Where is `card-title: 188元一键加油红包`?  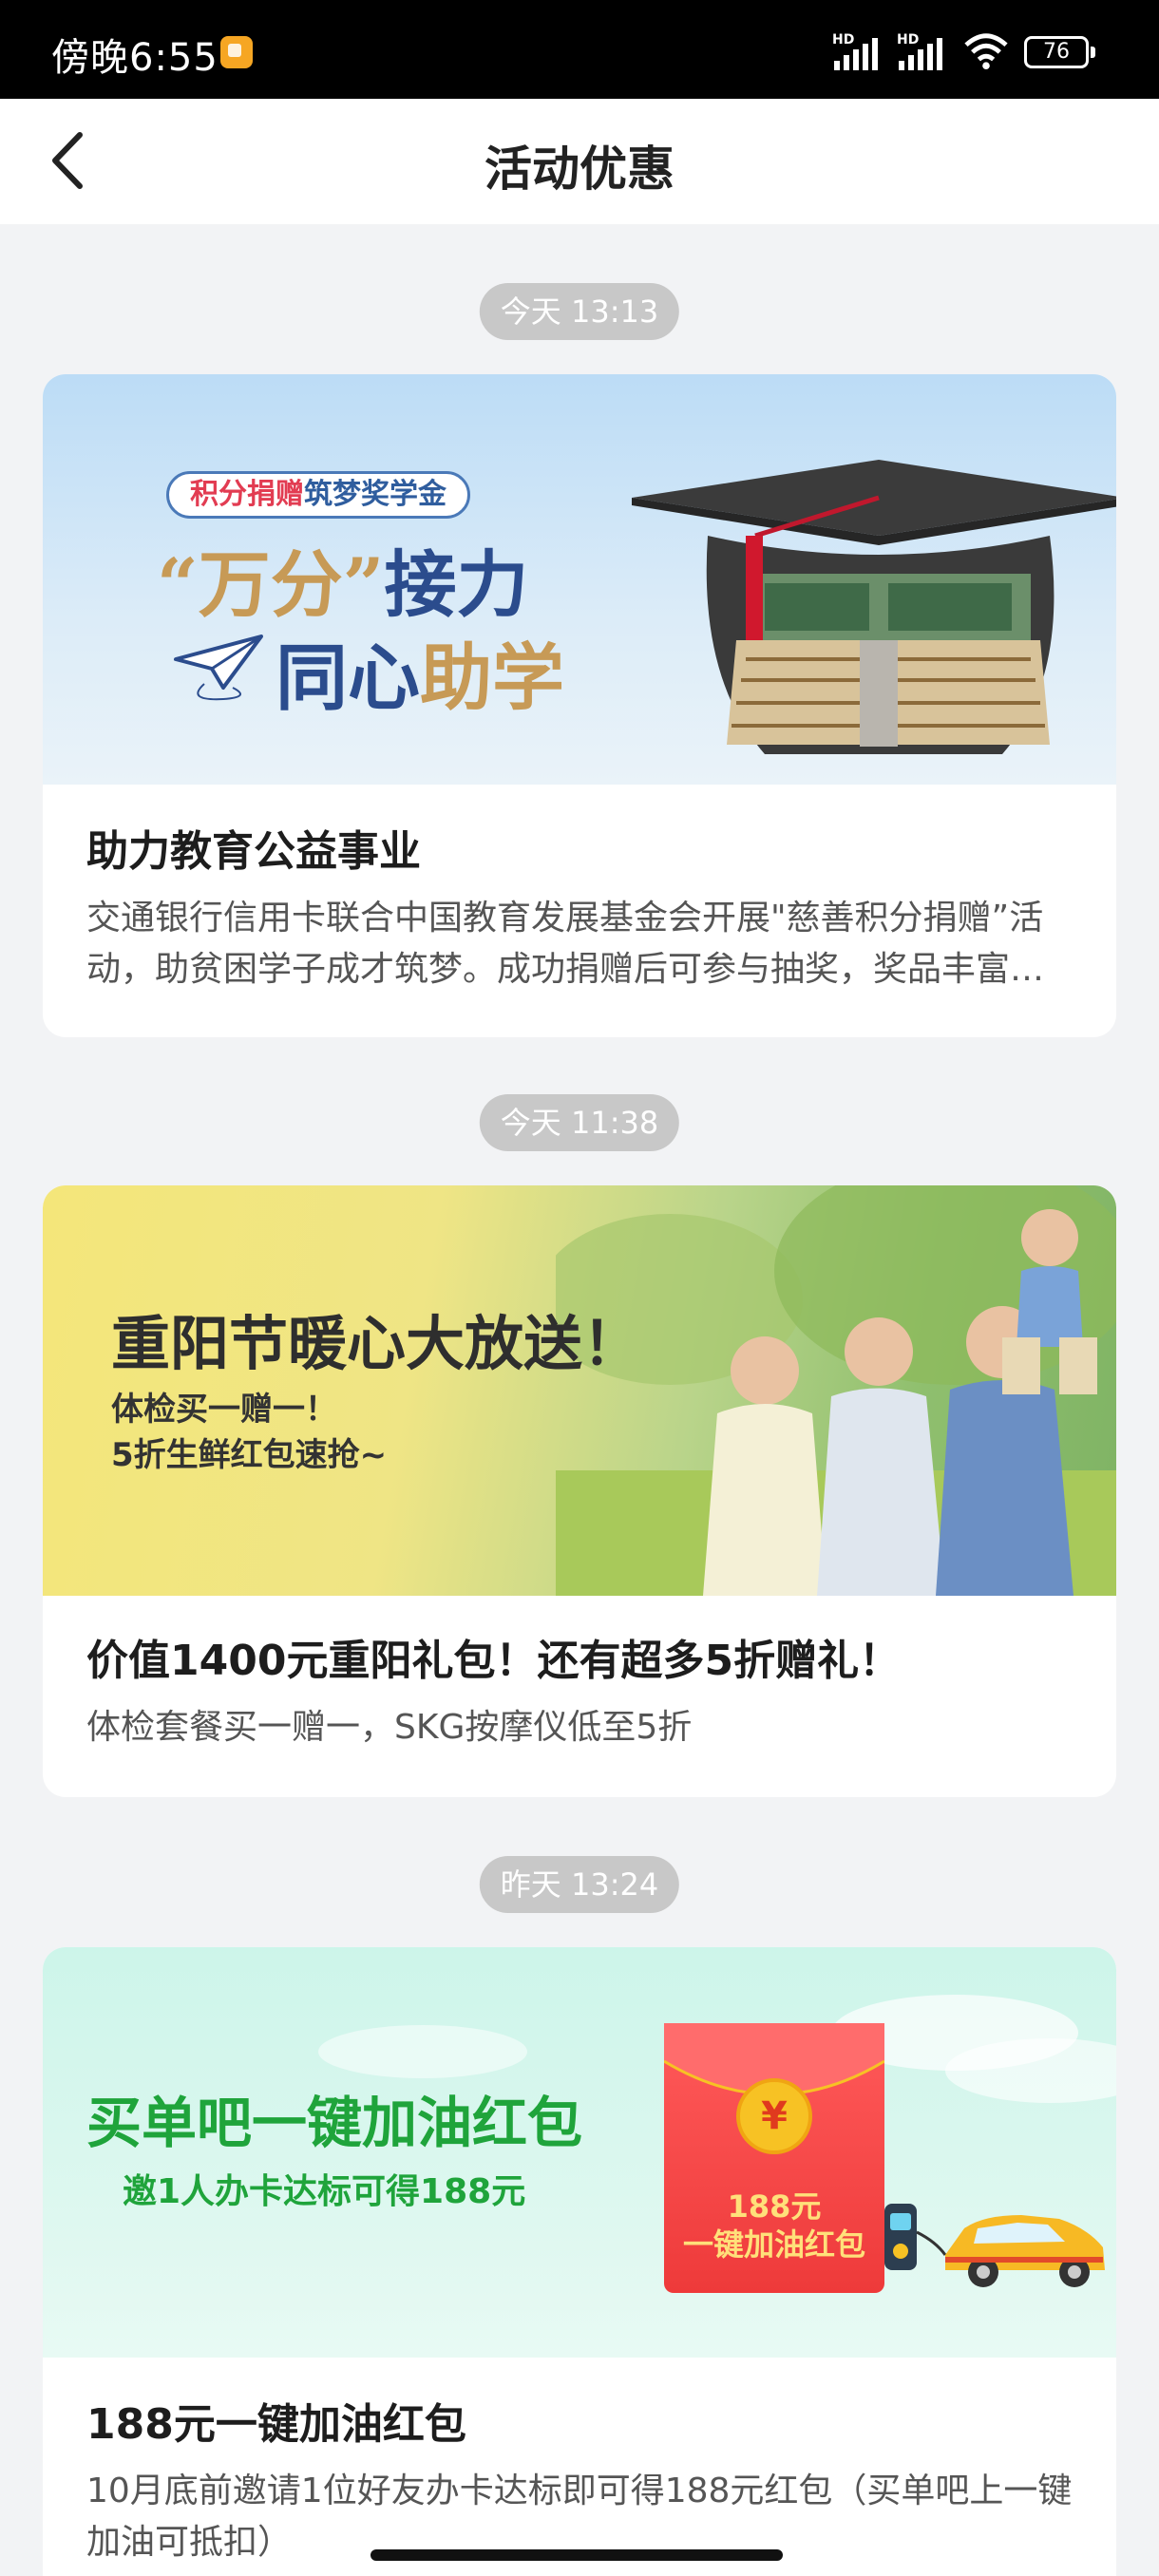
card-title: 188元一键加油红包 is located at coordinates (276, 2424).